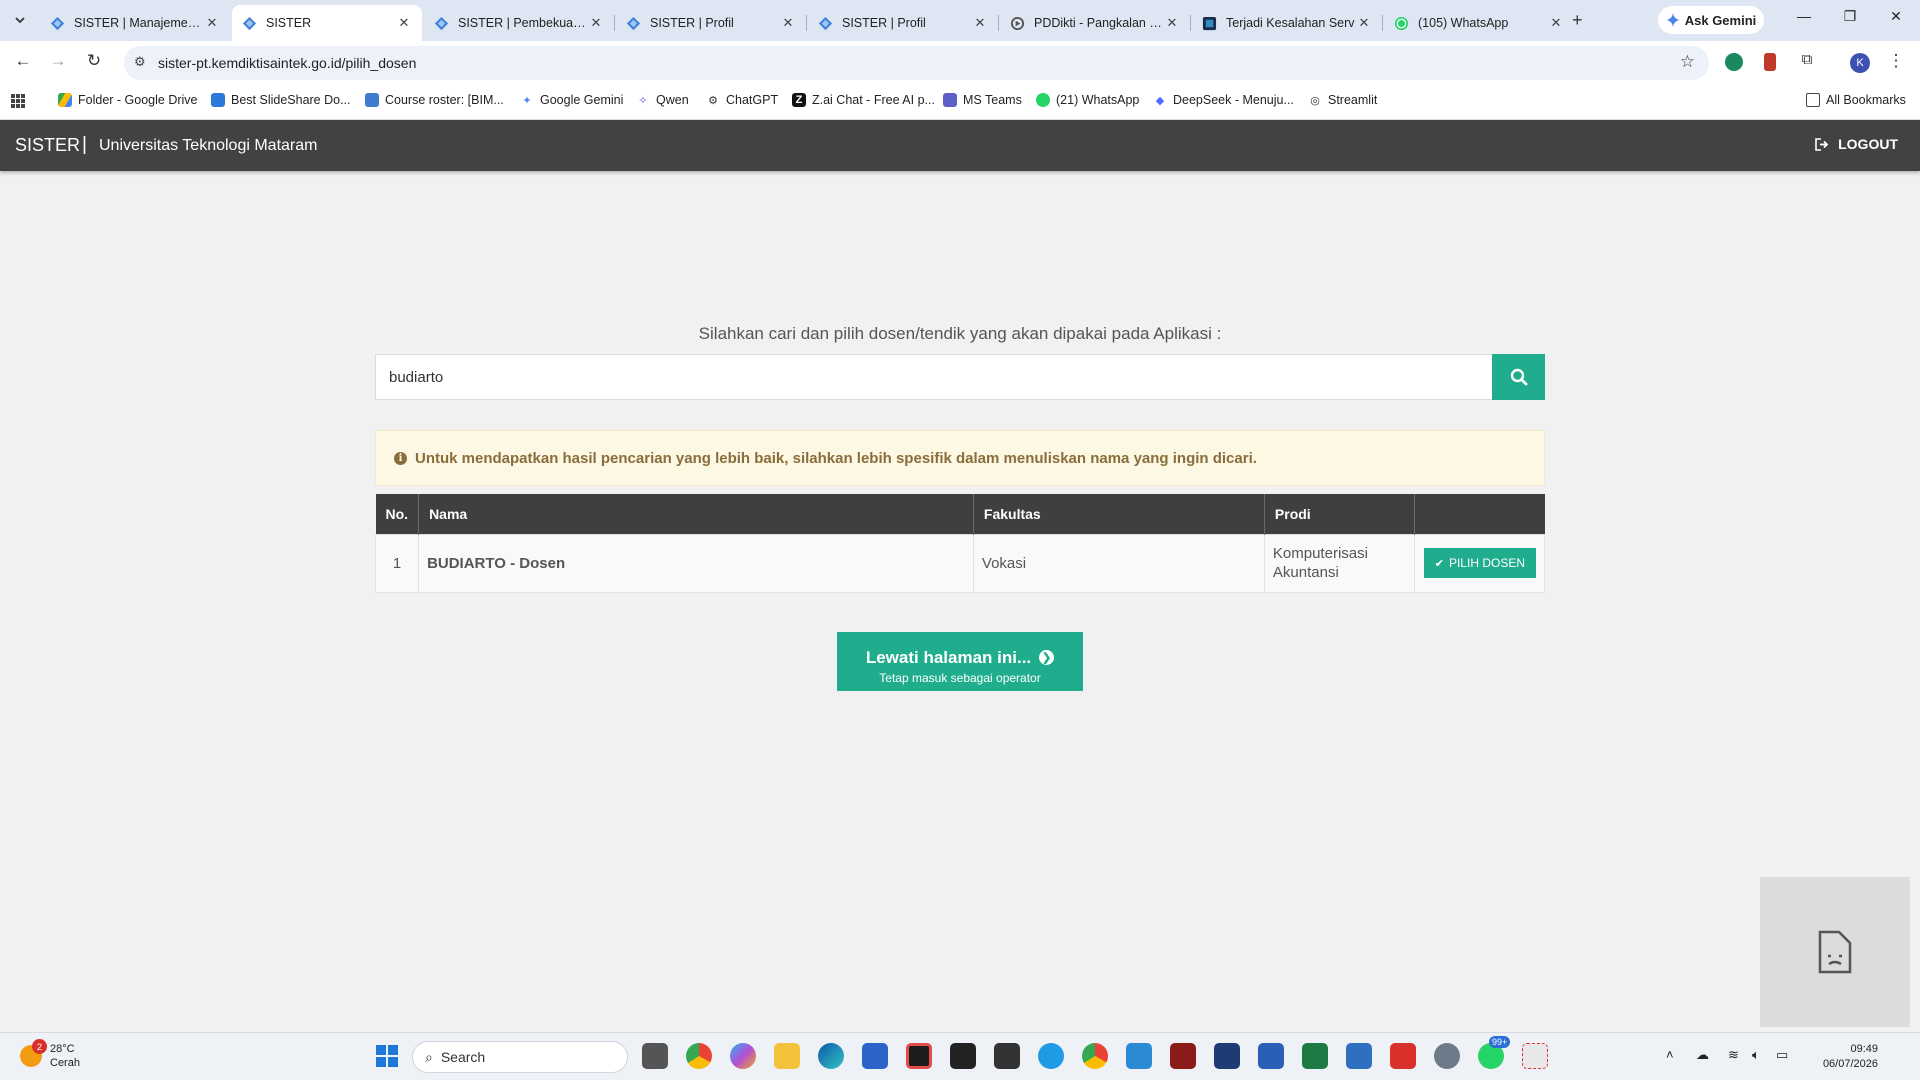 This screenshot has height=1080, width=1920. I want to click on word-icon, so click(1271, 1056).